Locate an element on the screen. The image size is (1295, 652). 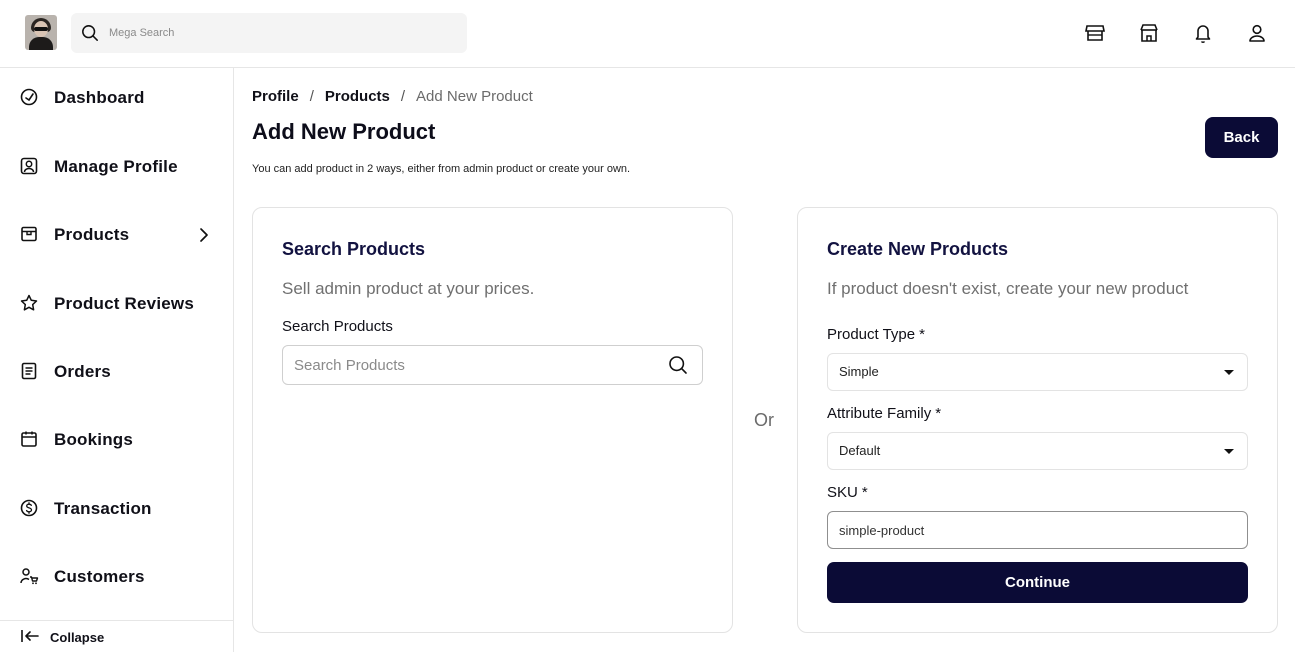
user-account-icon is located at coordinates (1257, 33).